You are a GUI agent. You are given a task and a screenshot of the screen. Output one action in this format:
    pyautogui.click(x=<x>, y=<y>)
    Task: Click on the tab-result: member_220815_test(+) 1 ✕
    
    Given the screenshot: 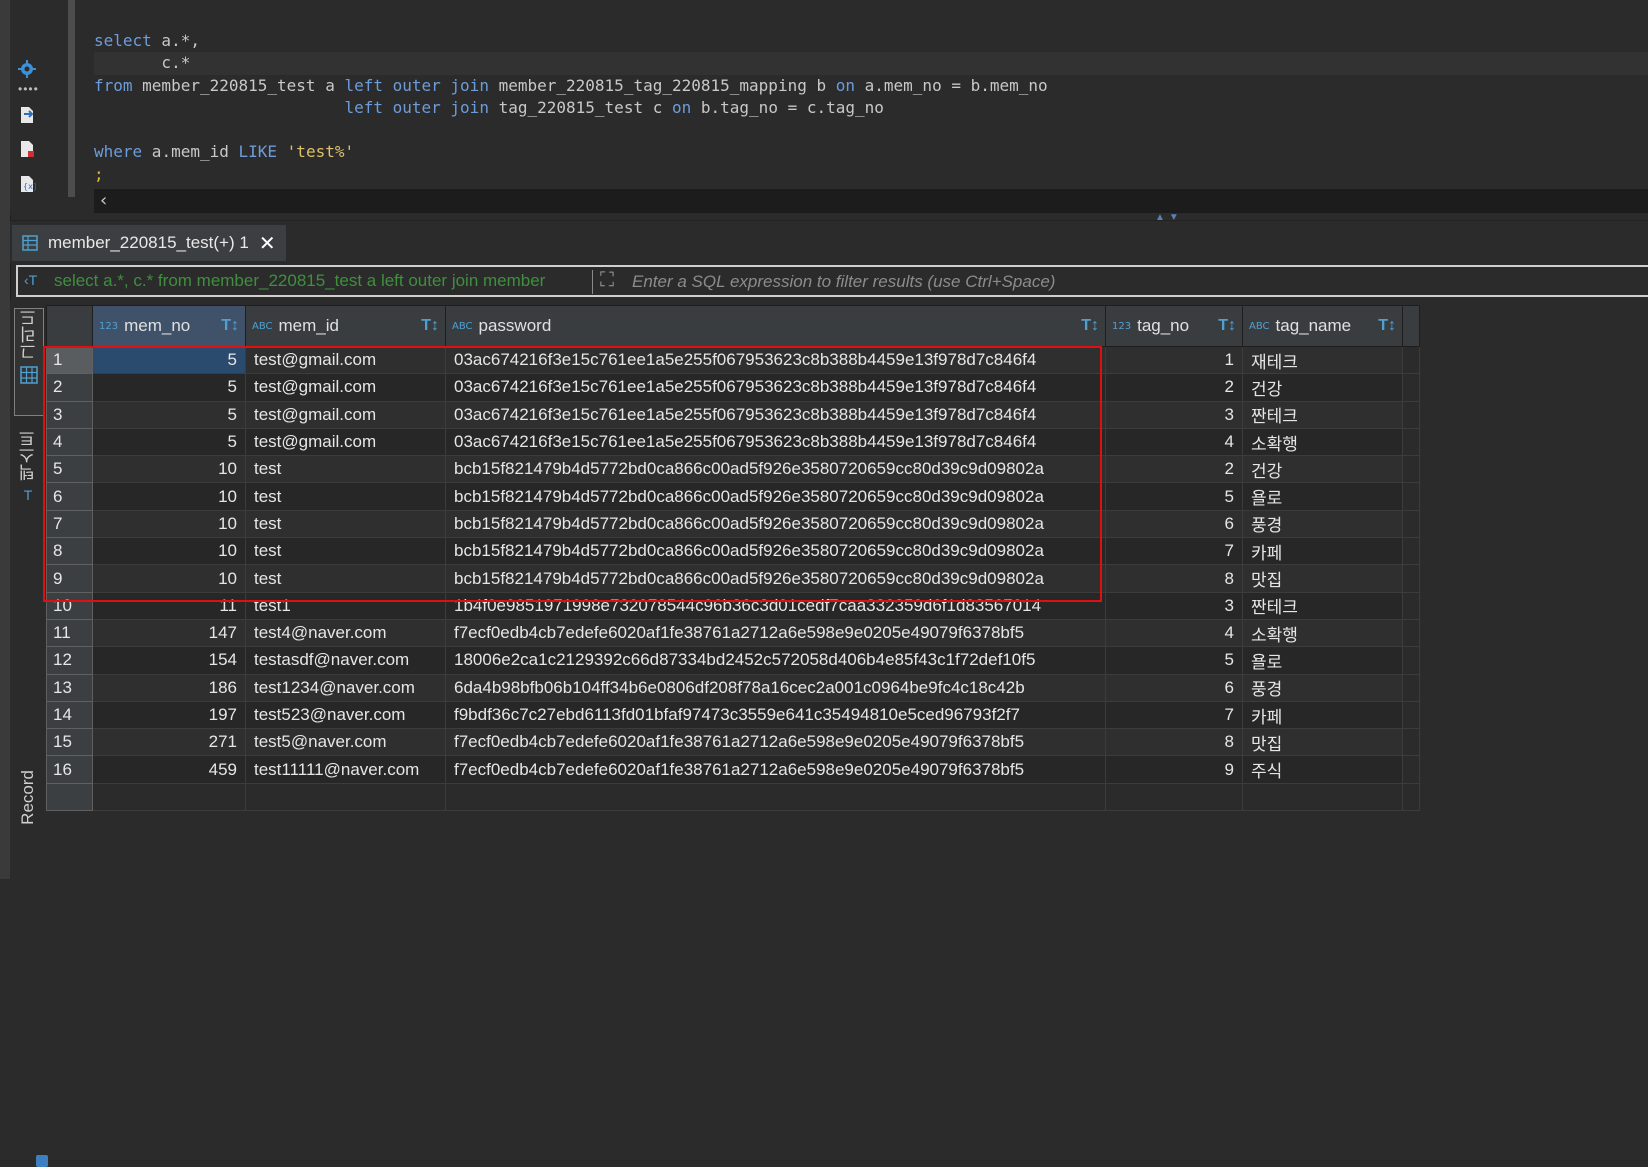 What is the action you would take?
    pyautogui.click(x=149, y=243)
    